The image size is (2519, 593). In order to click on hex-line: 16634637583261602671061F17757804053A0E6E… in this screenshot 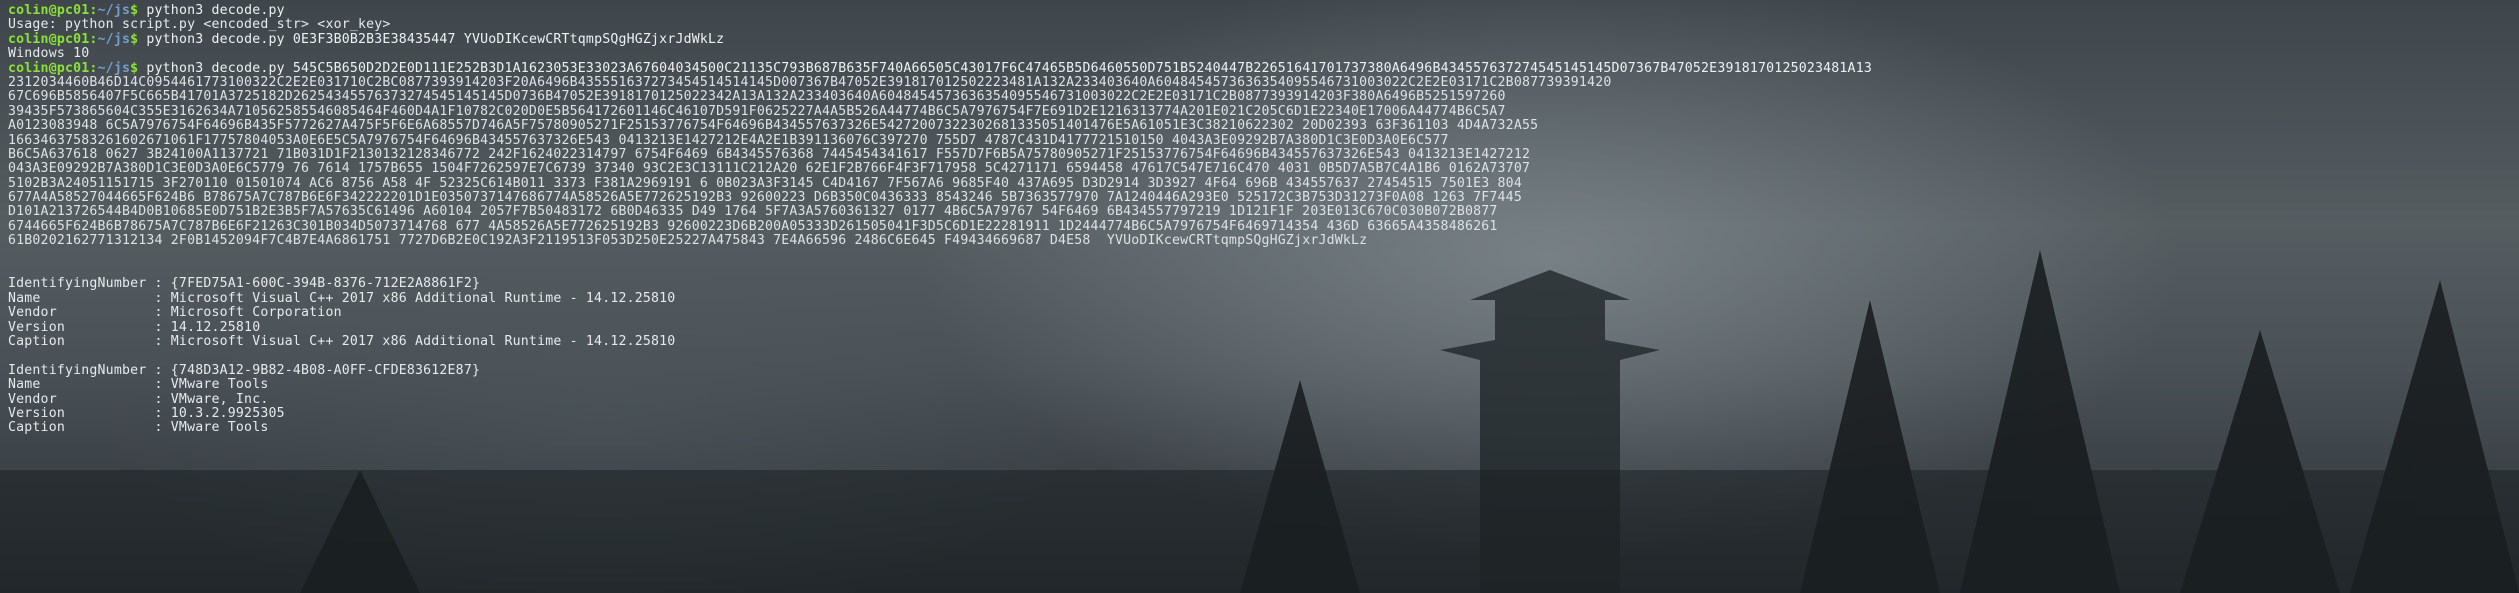, I will do `click(1260, 140)`.